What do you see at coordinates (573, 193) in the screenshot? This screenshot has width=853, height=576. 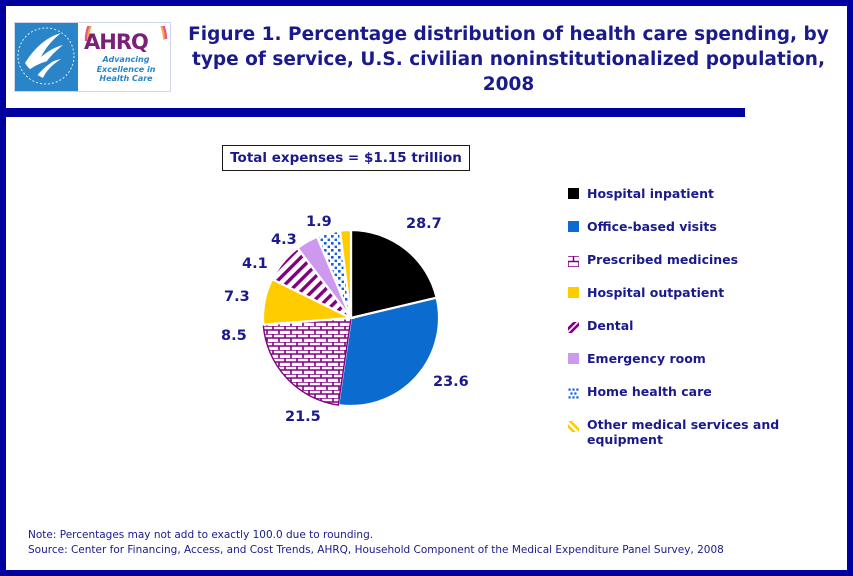 I see `solid-black-swatch-icon` at bounding box center [573, 193].